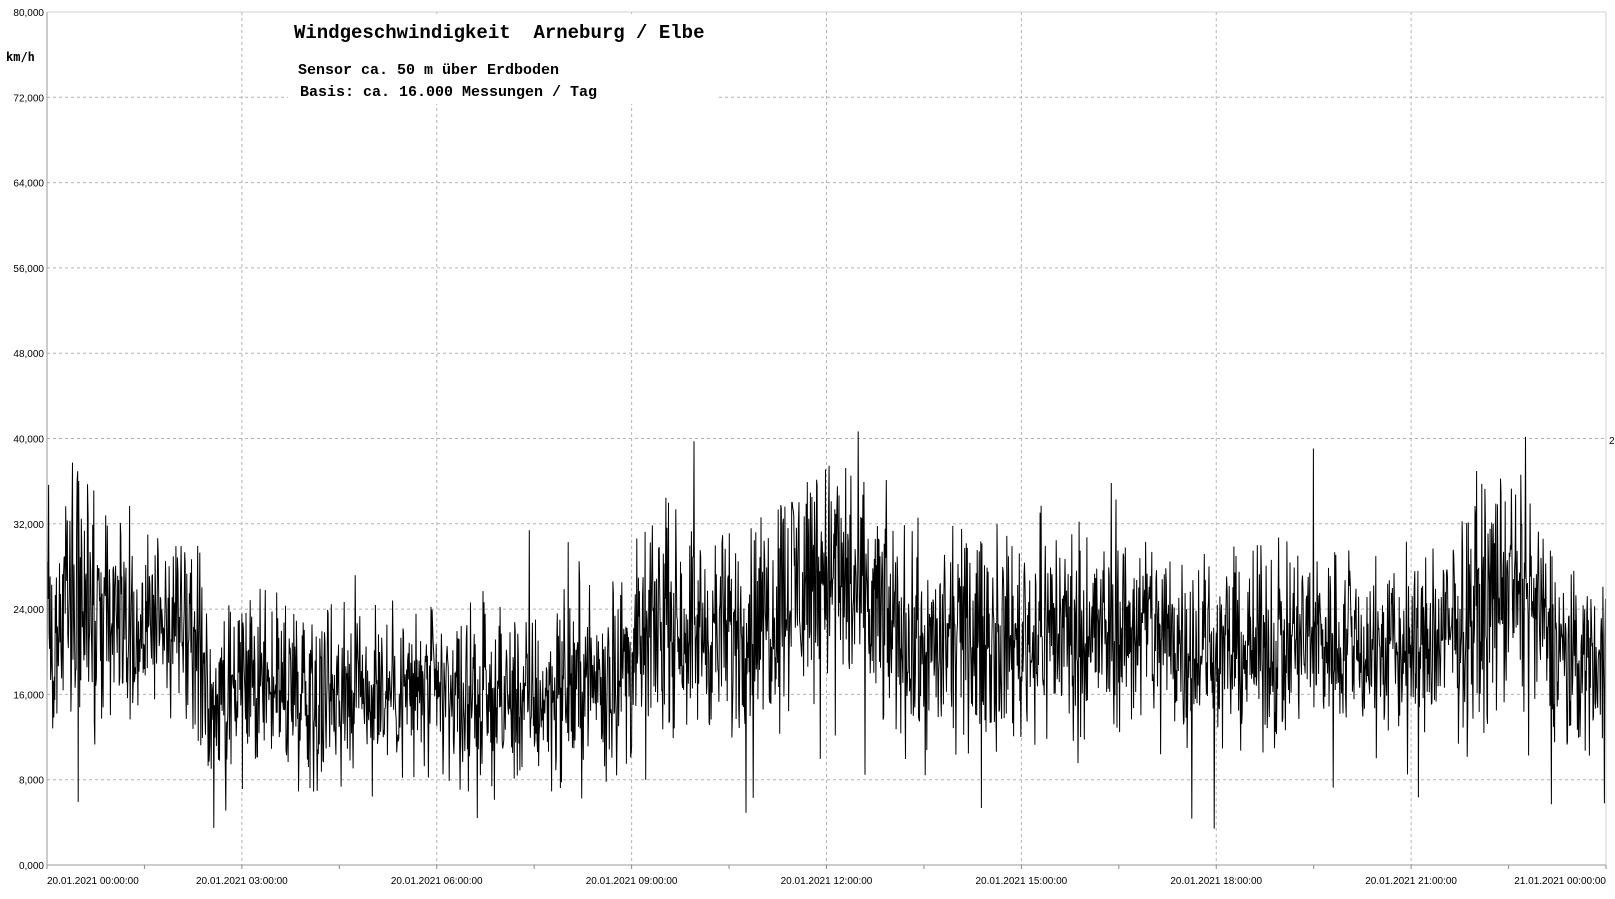 The height and width of the screenshot is (899, 1615). Describe the element at coordinates (448, 92) in the screenshot. I see `chart-subtitle-basis: Basis: ca. 16.000 Messungen / Tag` at that location.